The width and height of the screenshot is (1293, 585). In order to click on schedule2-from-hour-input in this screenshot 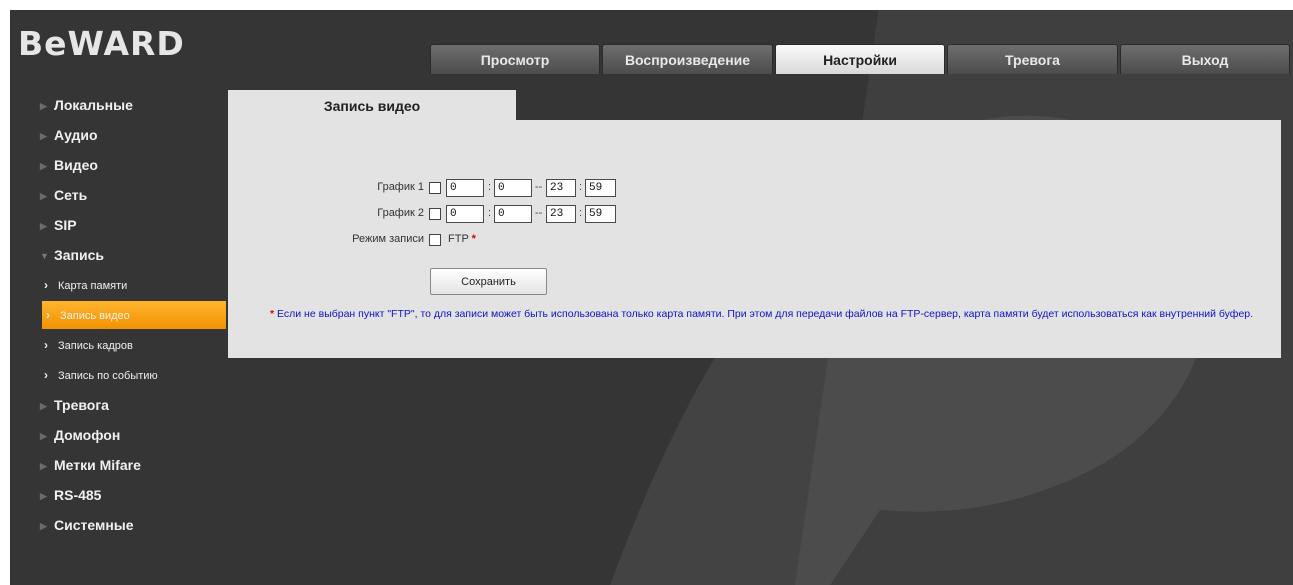, I will do `click(465, 214)`.